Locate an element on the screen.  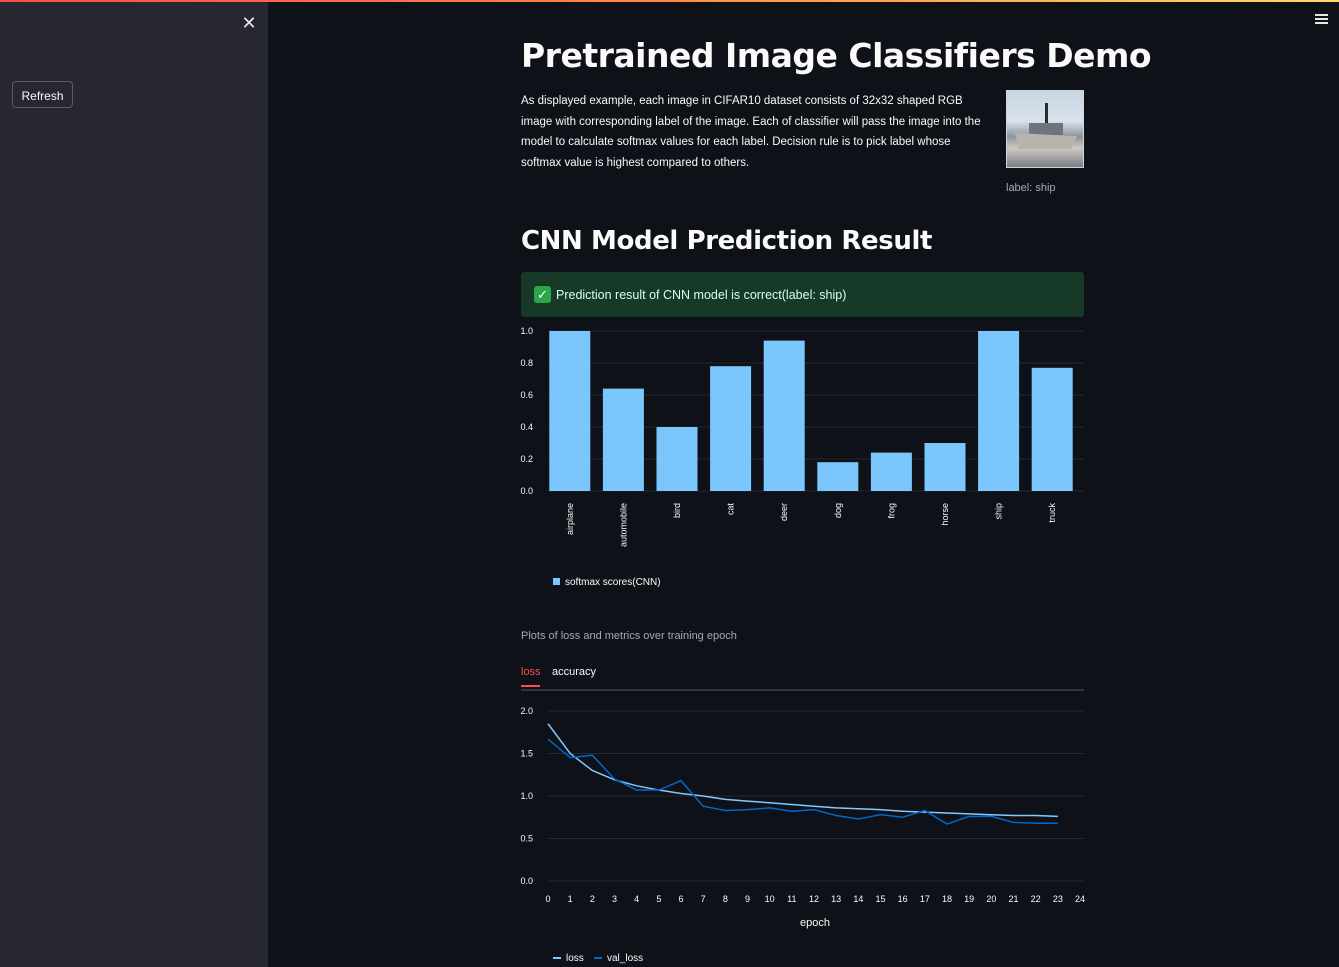
line-series-val_loss is located at coordinates (802, 781).